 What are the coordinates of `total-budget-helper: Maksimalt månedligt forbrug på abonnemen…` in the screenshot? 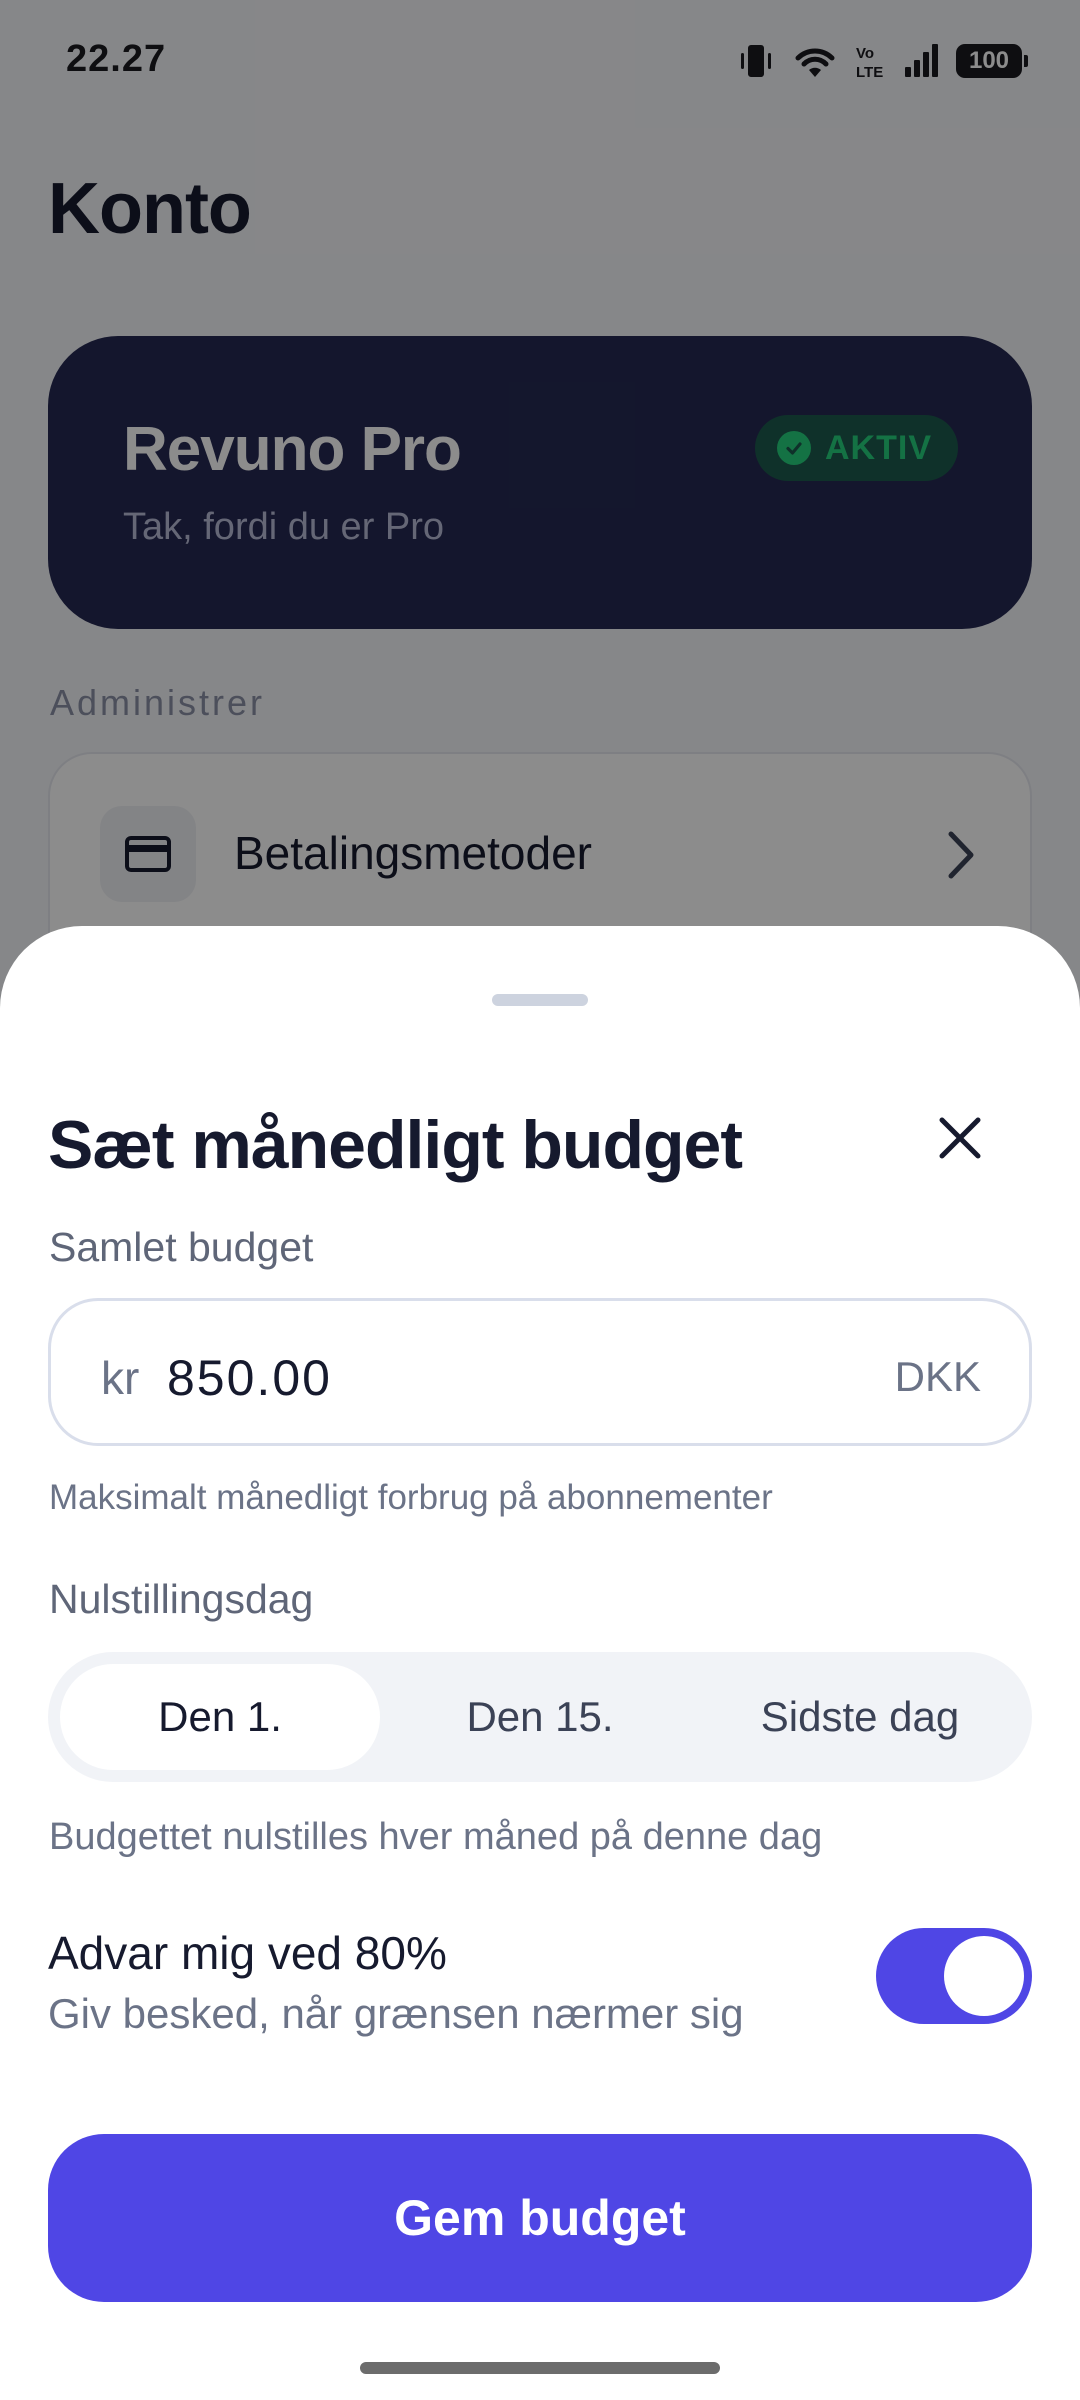 It's located at (411, 1497).